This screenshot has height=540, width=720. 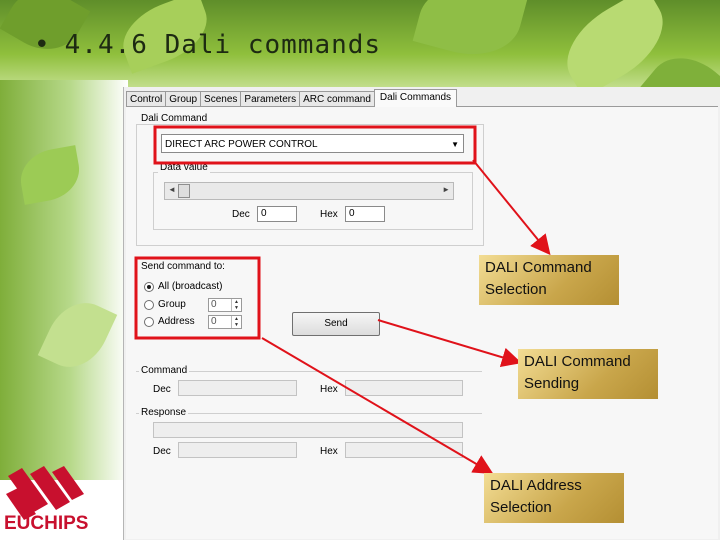 What do you see at coordinates (415, 98) in the screenshot?
I see `tab-dali-commands: Dali Commands` at bounding box center [415, 98].